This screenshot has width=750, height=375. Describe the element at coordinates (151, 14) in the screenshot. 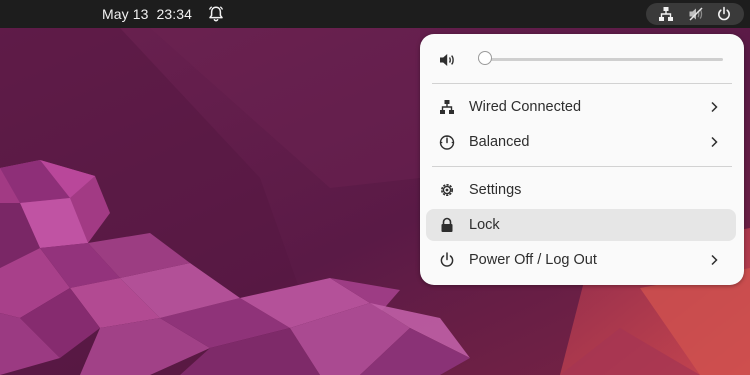

I see `clock-button: May 13 23:34` at that location.